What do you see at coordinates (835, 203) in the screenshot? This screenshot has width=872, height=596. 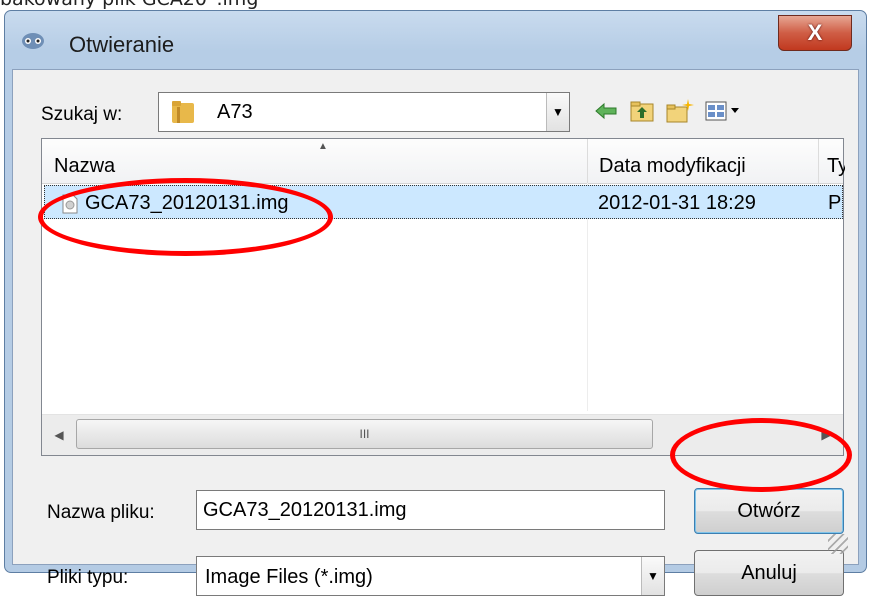 I see `file-type-cell: PL` at bounding box center [835, 203].